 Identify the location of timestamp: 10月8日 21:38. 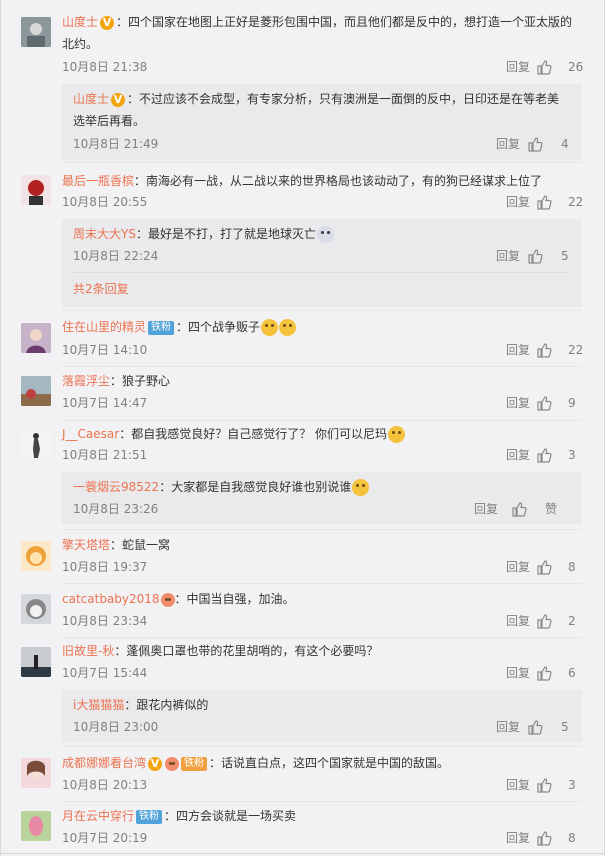
(105, 67).